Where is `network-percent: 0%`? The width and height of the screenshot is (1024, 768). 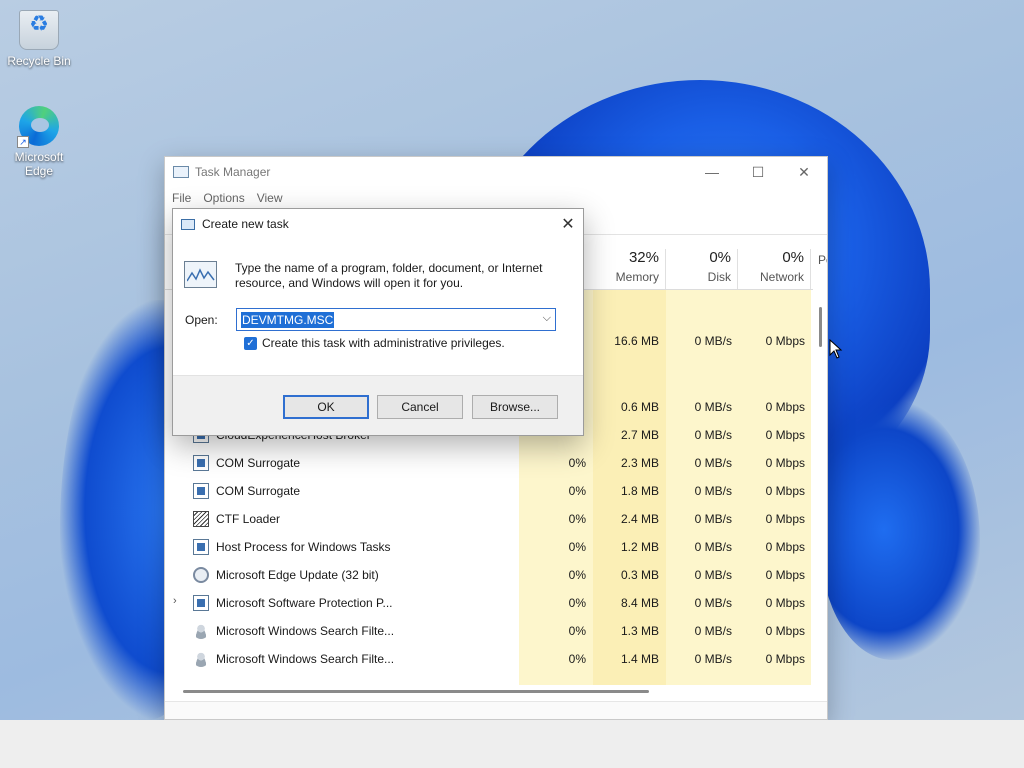 network-percent: 0% is located at coordinates (793, 257).